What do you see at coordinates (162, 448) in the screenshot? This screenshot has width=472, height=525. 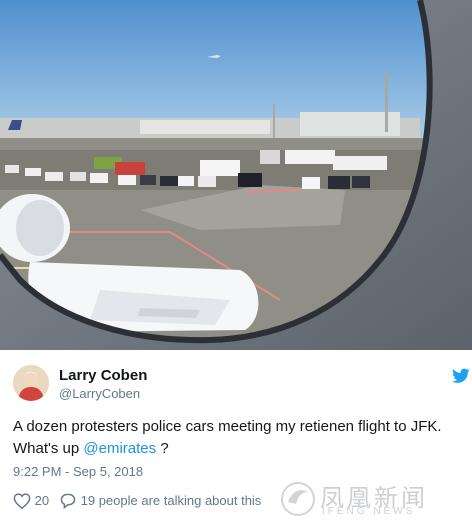 I see `tweet-text-end: ?` at bounding box center [162, 448].